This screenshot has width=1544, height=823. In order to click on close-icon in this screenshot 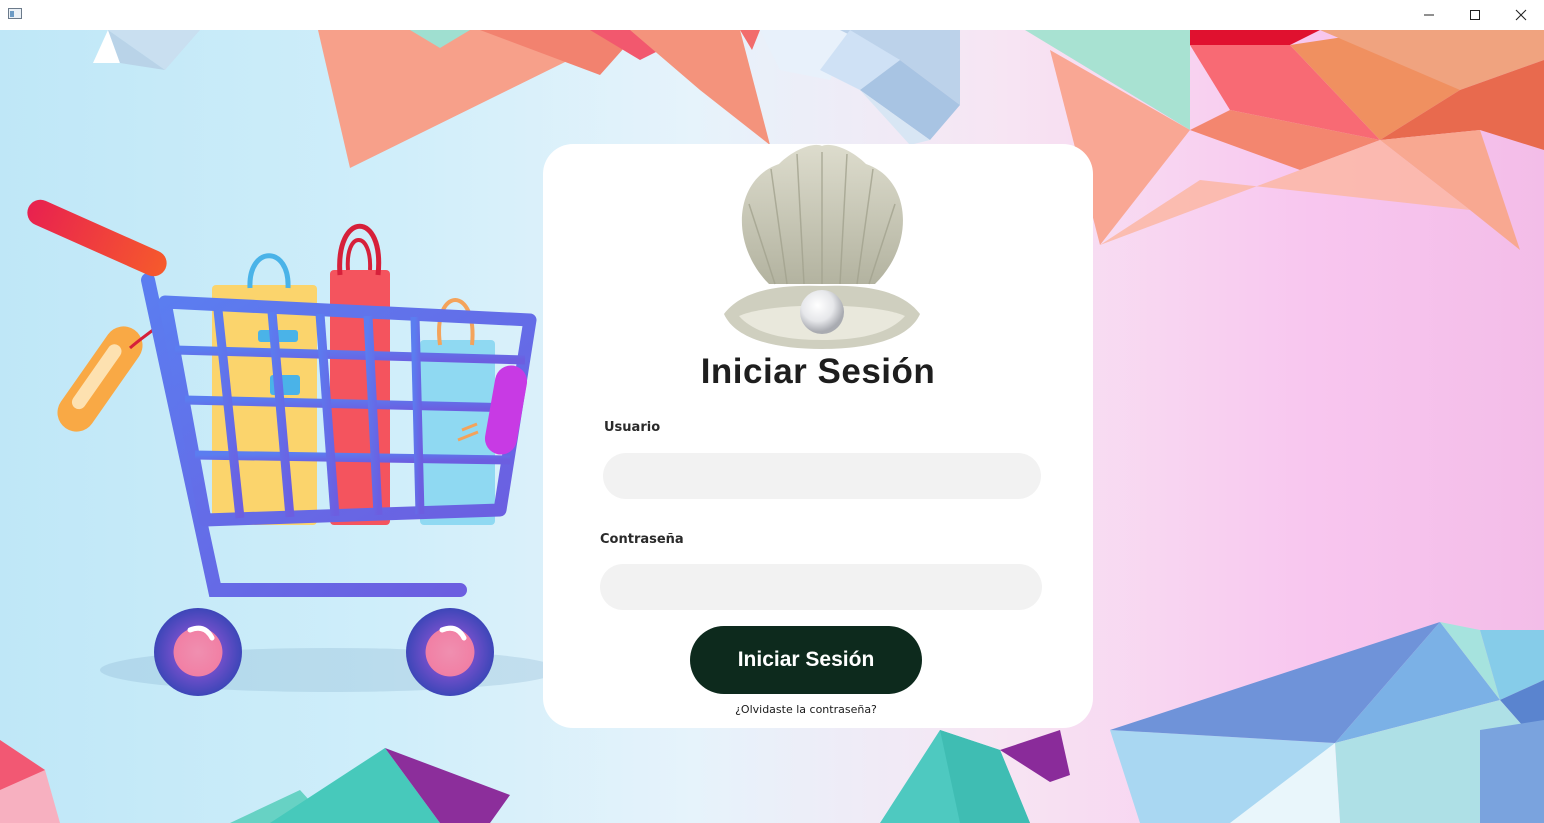, I will do `click(1521, 15)`.